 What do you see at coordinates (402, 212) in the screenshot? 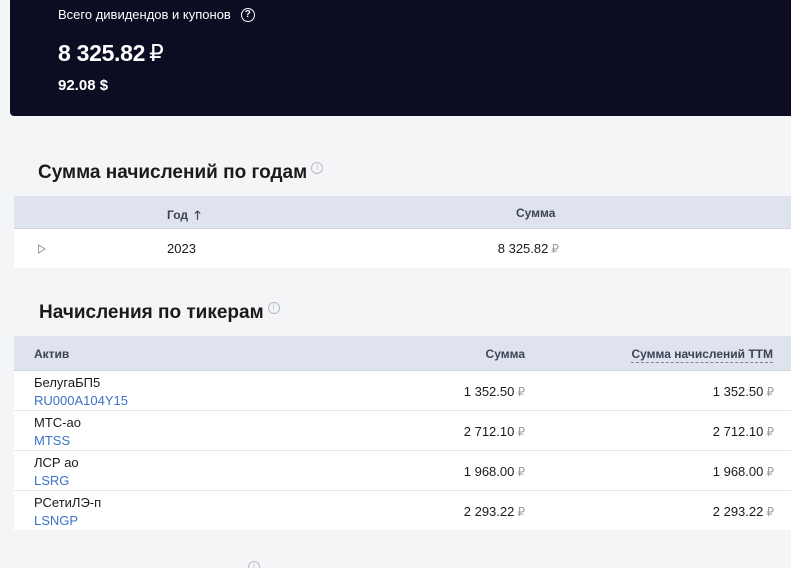
I see `by-year-table-header: Год 🡑 Сумма` at bounding box center [402, 212].